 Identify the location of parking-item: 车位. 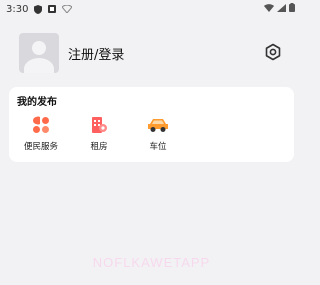
(158, 136).